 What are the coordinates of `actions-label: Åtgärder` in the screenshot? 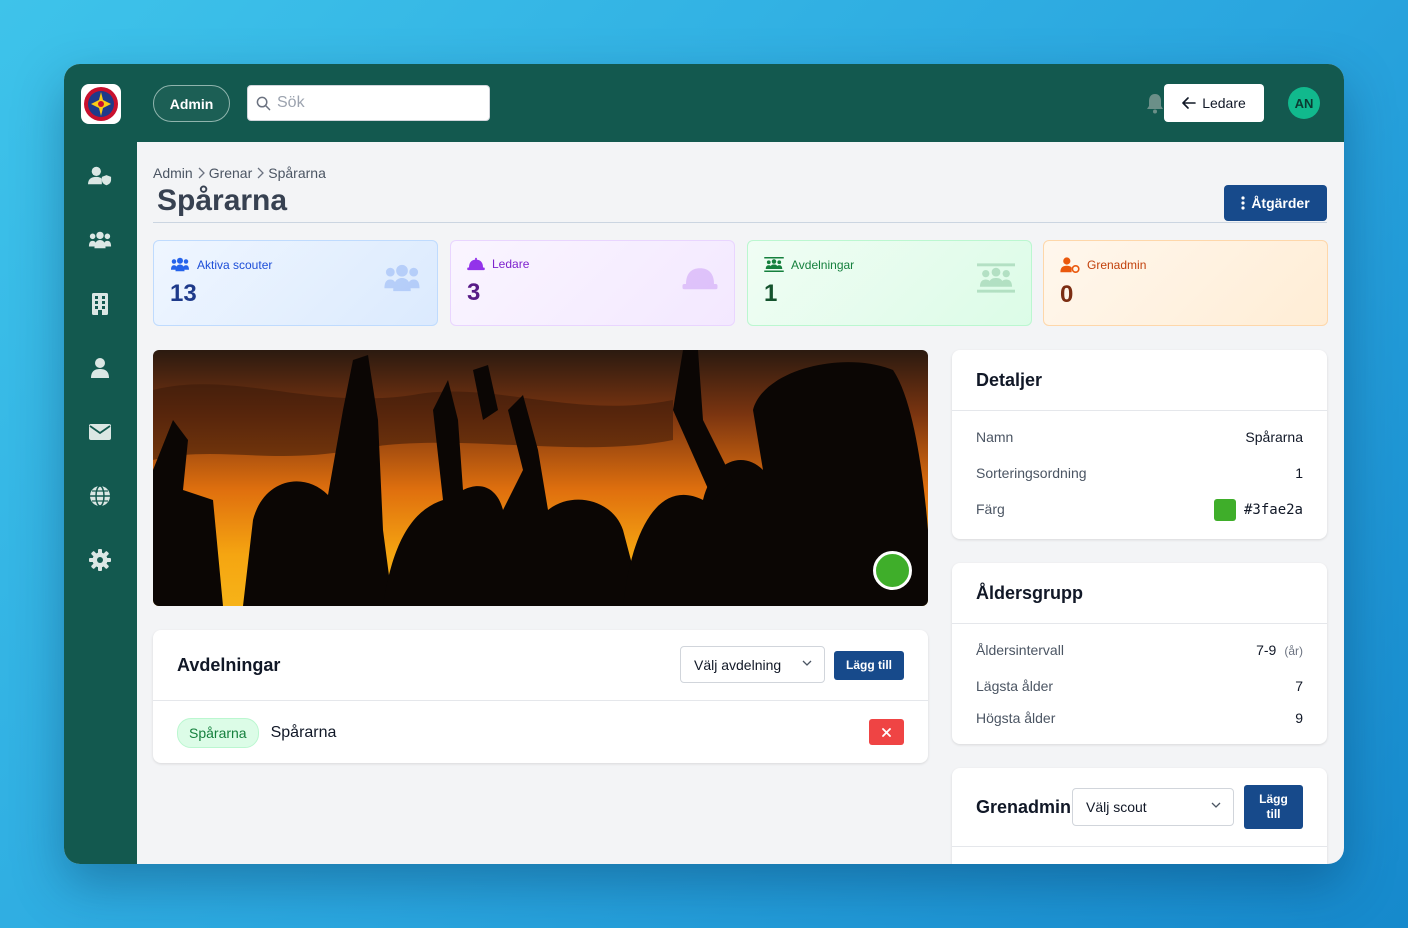 It's located at (1280, 203).